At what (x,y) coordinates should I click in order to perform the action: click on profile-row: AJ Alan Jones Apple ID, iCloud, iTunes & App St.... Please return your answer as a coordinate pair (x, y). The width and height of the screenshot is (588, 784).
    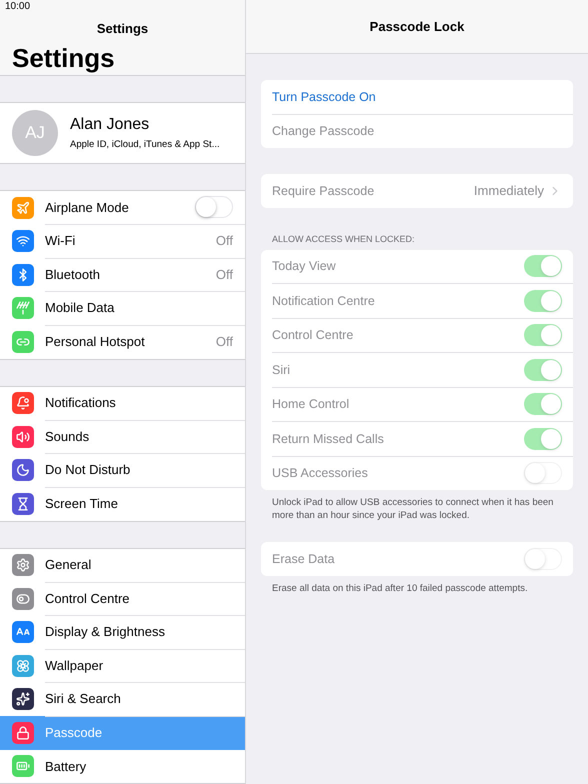
    Looking at the image, I should click on (122, 133).